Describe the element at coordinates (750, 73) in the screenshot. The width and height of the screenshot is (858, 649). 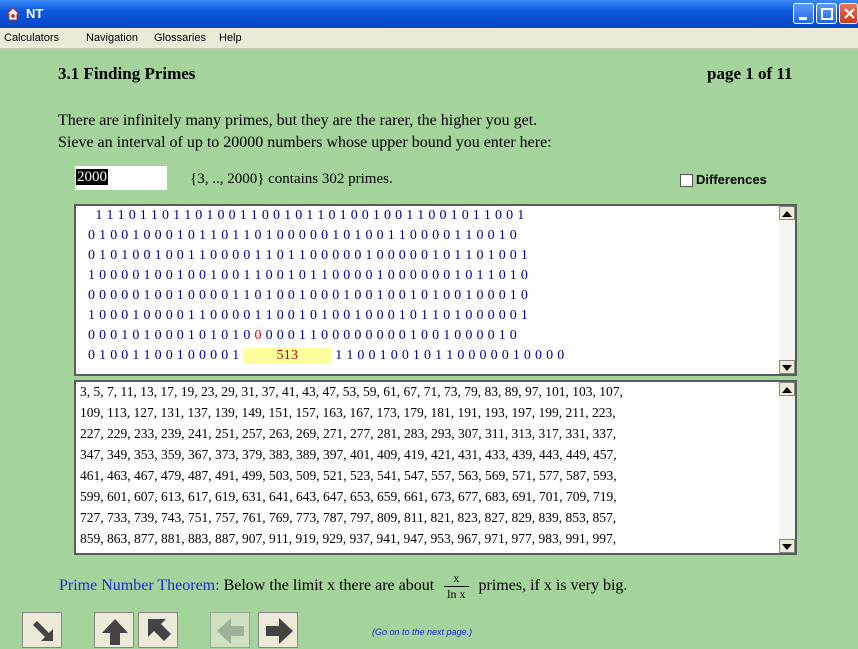
I see `page-indicator: page 1 of 11` at that location.